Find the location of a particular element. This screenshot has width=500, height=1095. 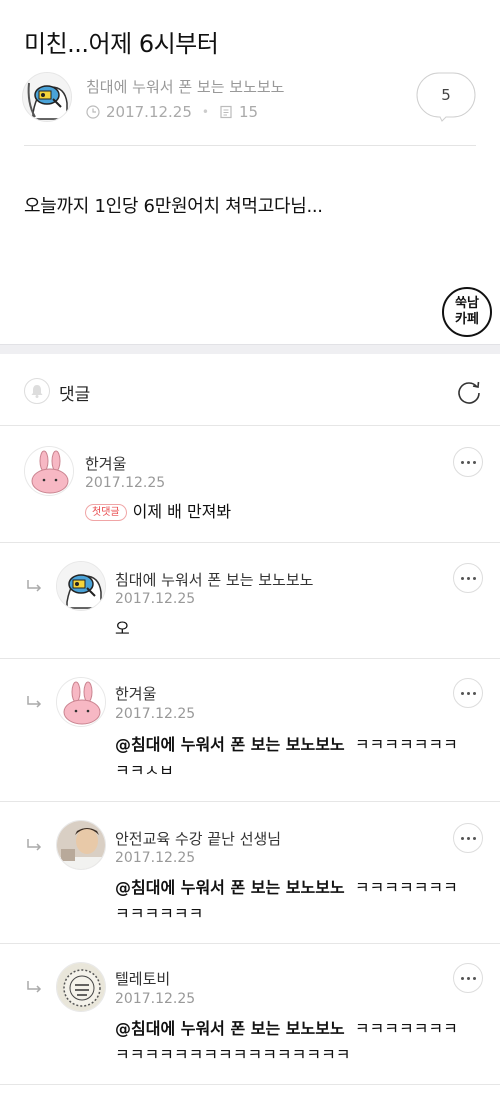

header-divider is located at coordinates (250, 145).